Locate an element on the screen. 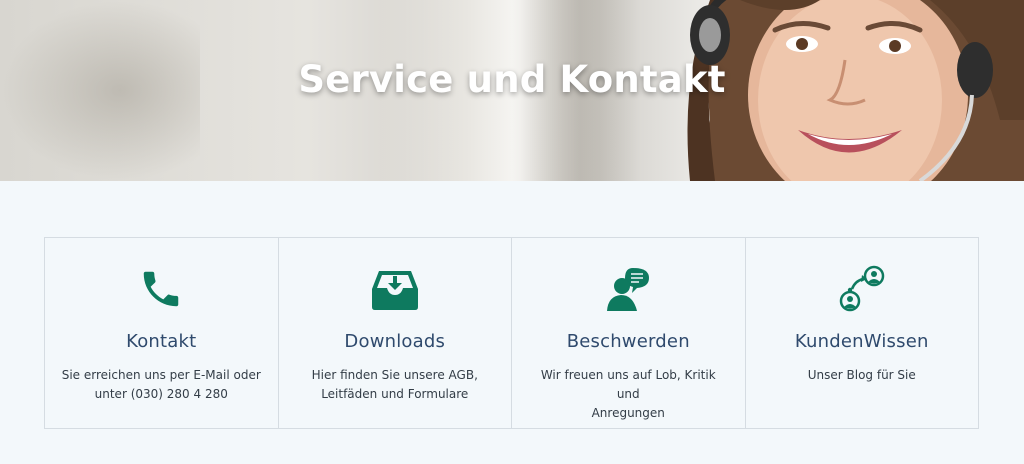  card-description-line: Sie erreichen uns per E-Mail oder is located at coordinates (161, 375).